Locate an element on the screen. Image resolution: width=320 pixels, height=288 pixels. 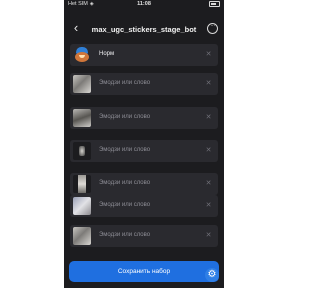
back-button: ‹ is located at coordinates (76, 27).